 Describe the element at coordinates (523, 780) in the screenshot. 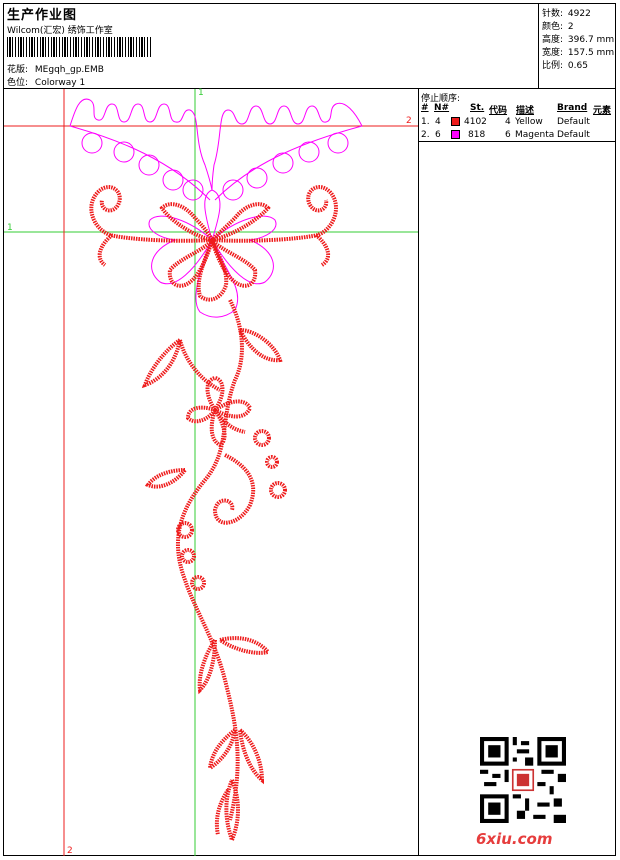

I see `qr-code` at that location.